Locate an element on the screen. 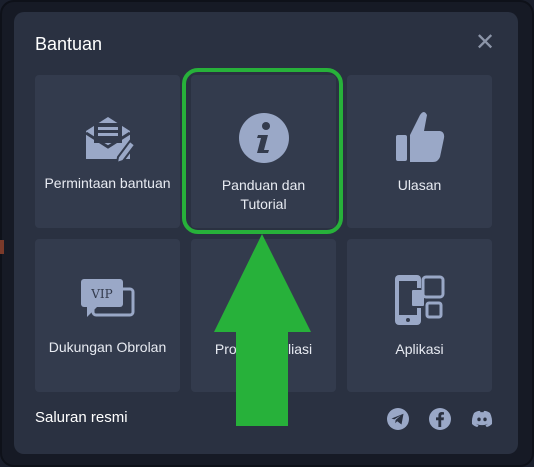  tile-label: Panduan dan Tutorial is located at coordinates (263, 194).